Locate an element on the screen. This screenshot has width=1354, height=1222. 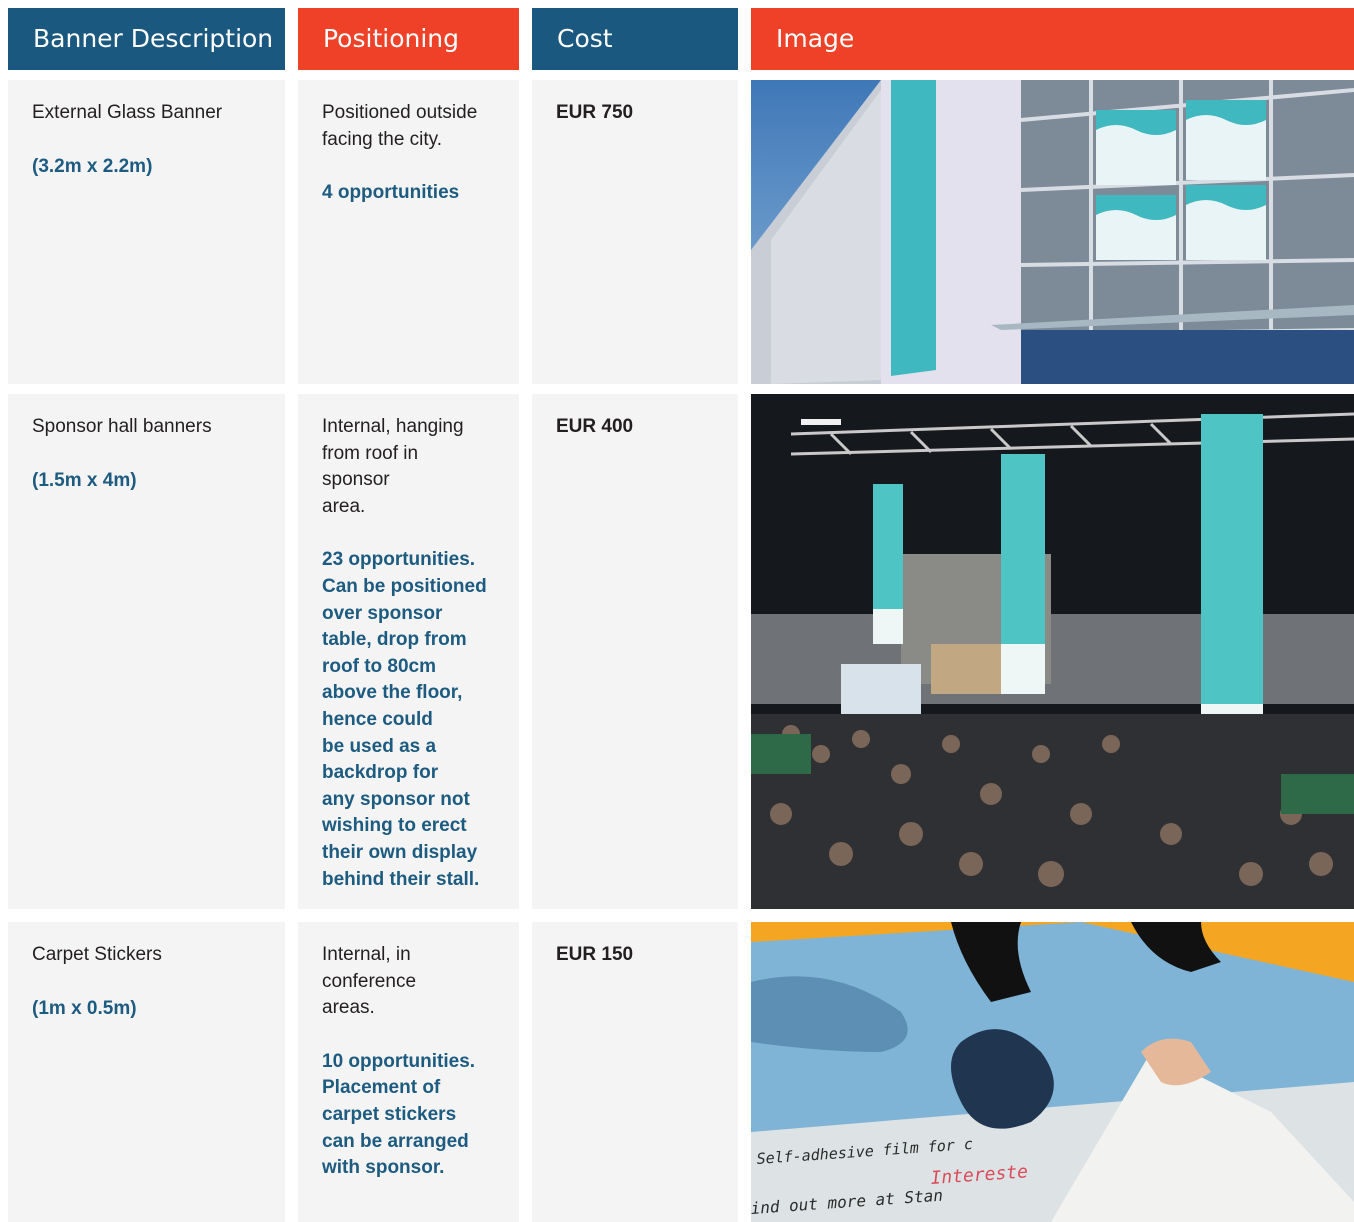
opportunities-line: their own display is located at coordinates (400, 852).